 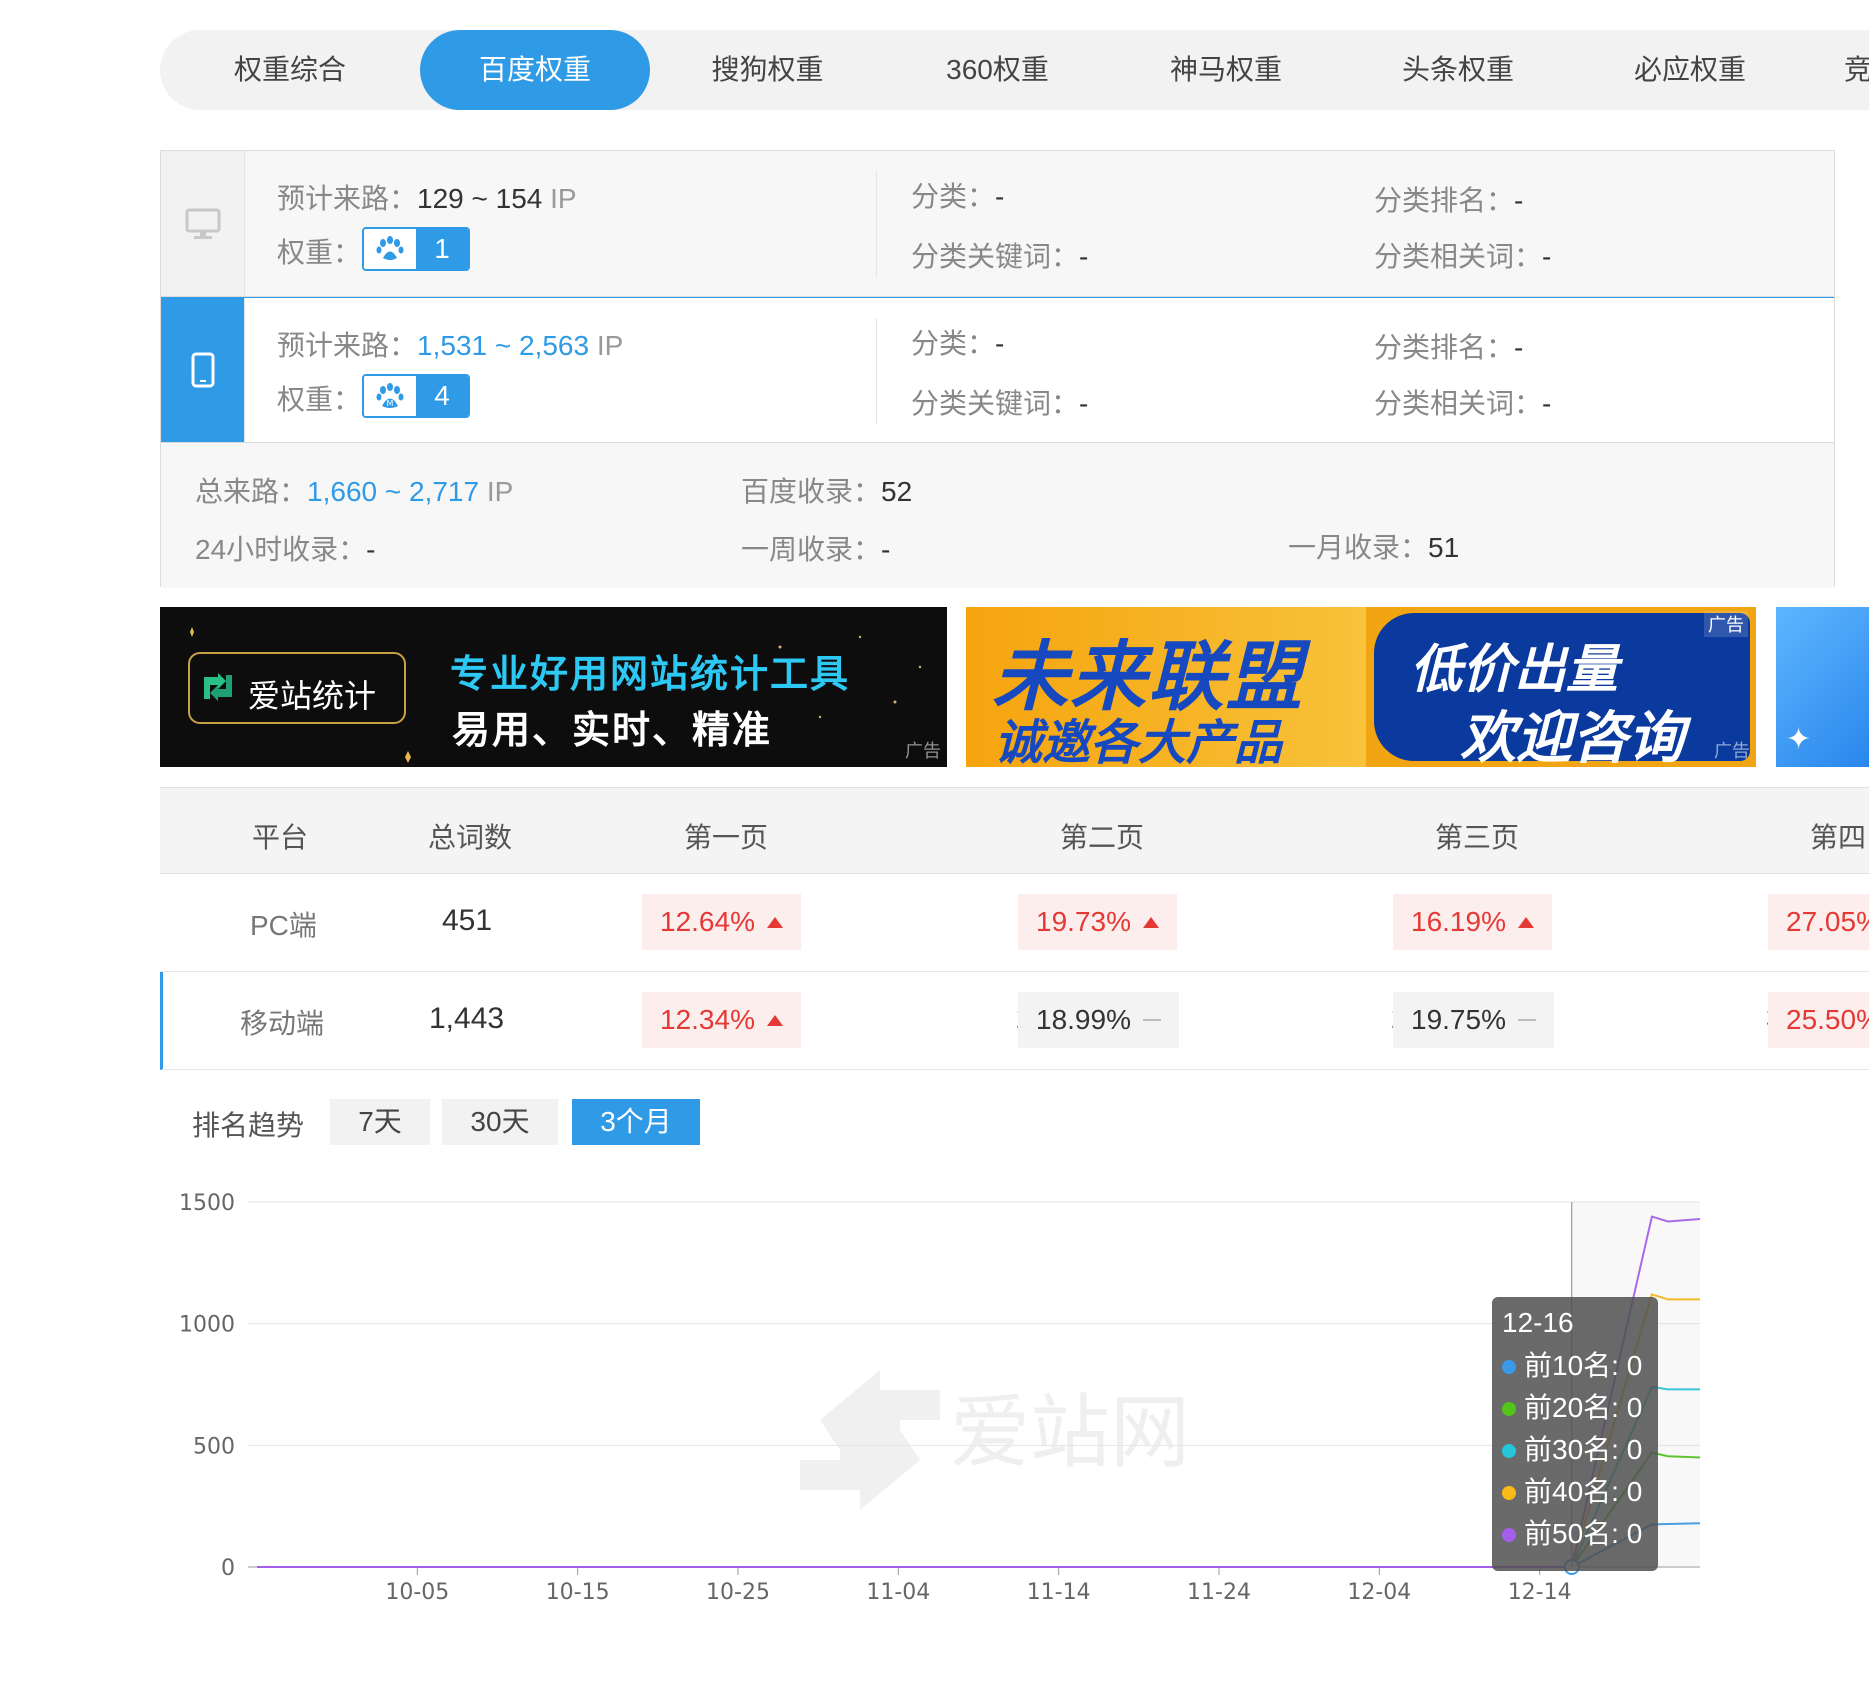 I want to click on pc-baidu-weight-badge: 1, so click(x=416, y=249).